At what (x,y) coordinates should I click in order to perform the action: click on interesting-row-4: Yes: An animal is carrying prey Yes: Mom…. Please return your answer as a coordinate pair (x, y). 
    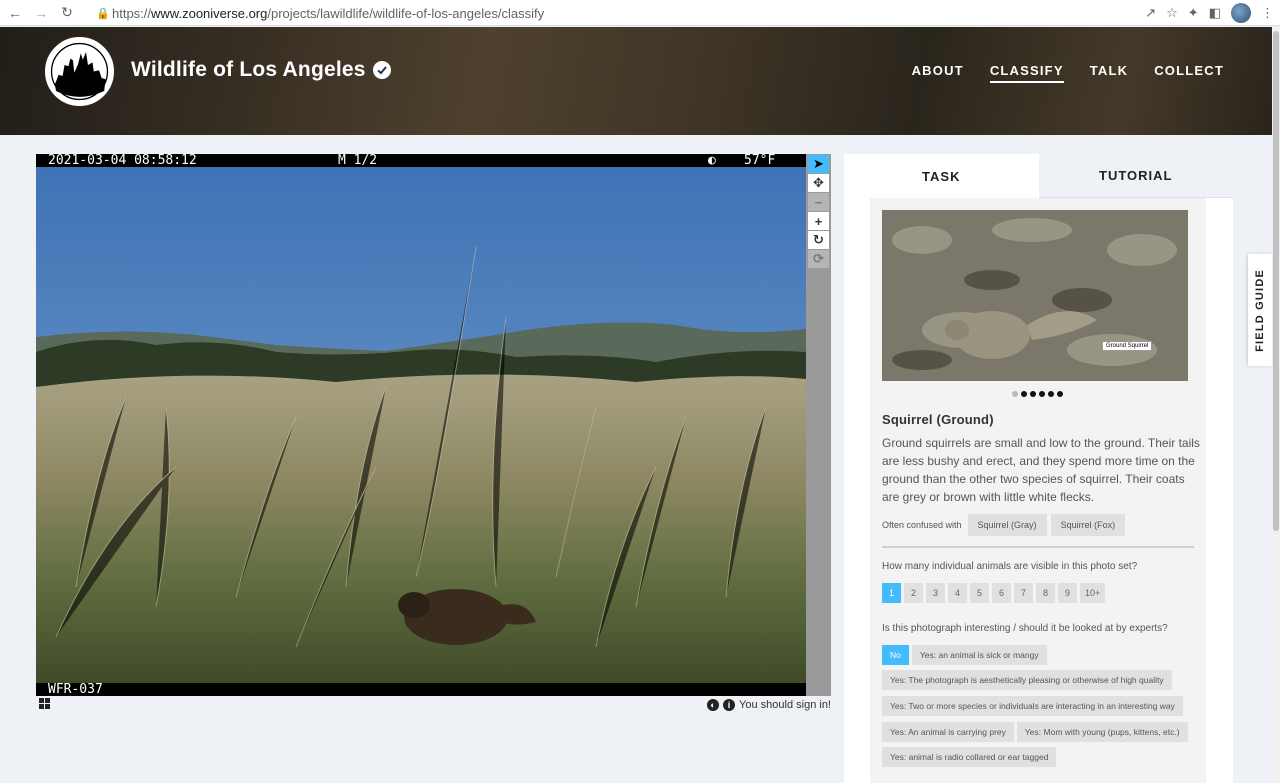
    Looking at the image, I should click on (1035, 732).